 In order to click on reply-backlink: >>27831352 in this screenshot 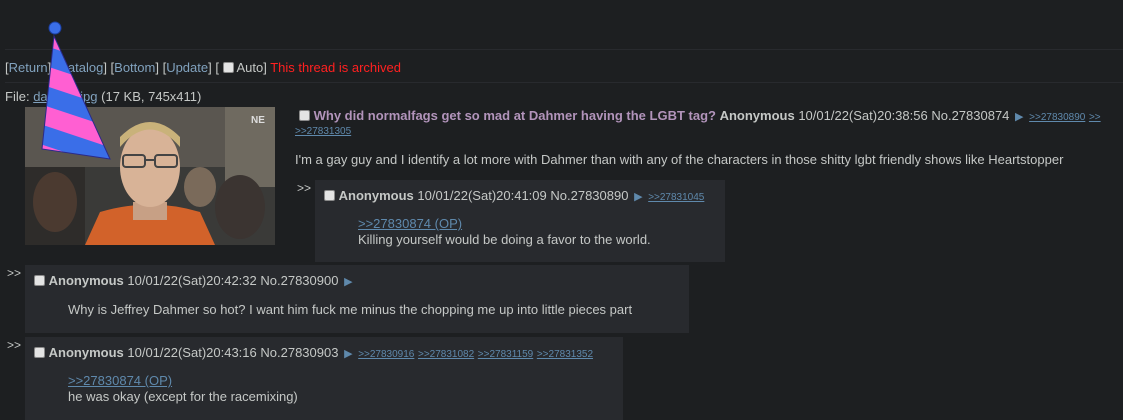, I will do `click(565, 354)`.